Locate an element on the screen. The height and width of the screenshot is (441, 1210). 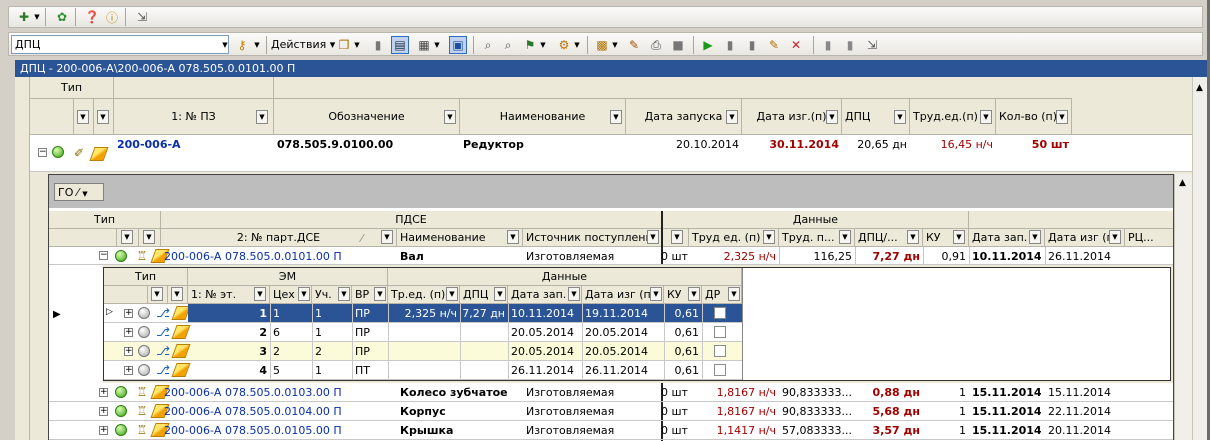
search-icon: ⌕ is located at coordinates (488, 45).